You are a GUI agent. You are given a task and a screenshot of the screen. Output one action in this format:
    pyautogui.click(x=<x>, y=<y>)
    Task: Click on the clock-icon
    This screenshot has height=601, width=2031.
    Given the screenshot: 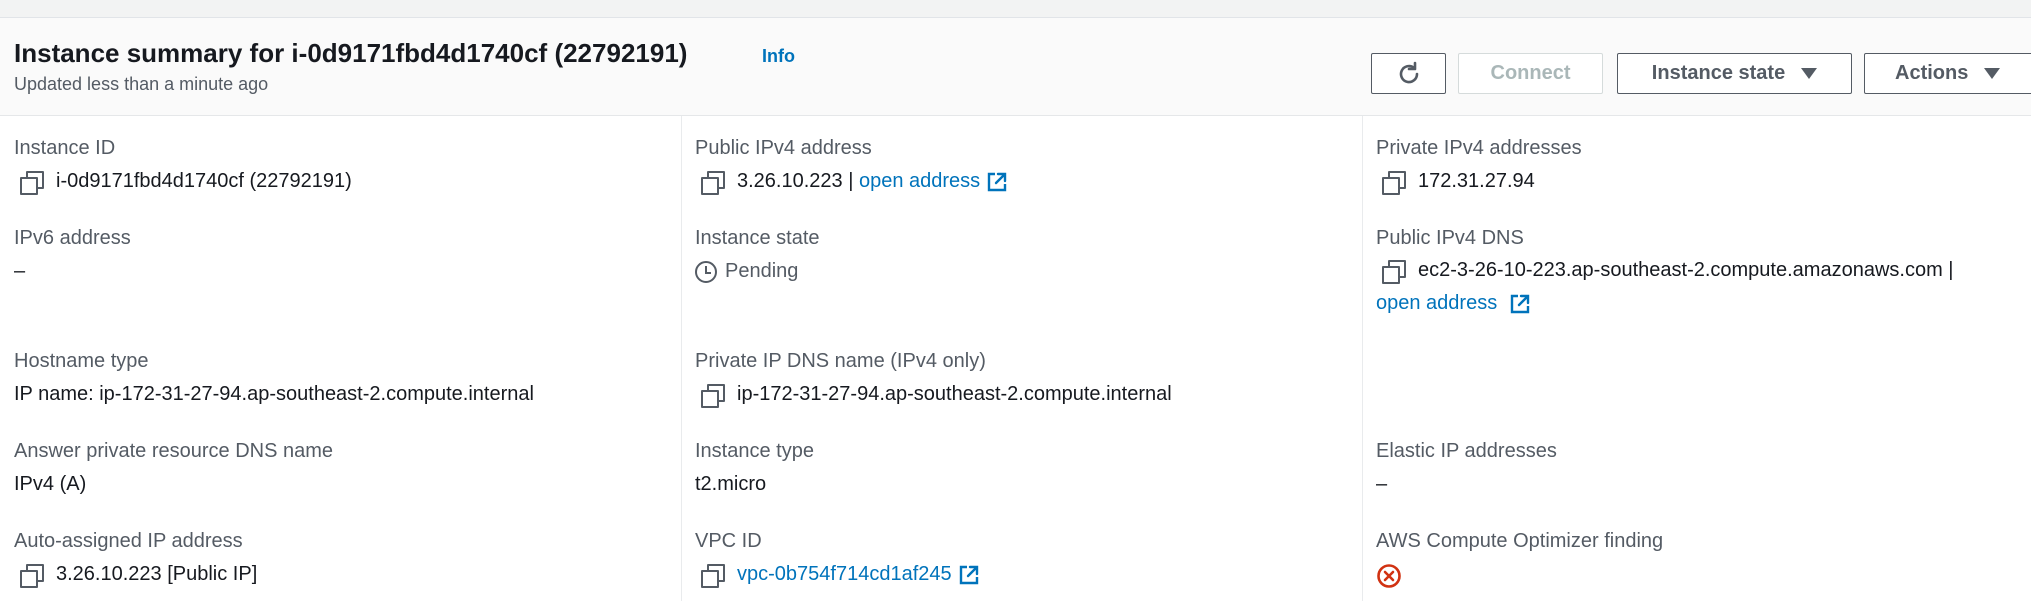 What is the action you would take?
    pyautogui.click(x=706, y=271)
    